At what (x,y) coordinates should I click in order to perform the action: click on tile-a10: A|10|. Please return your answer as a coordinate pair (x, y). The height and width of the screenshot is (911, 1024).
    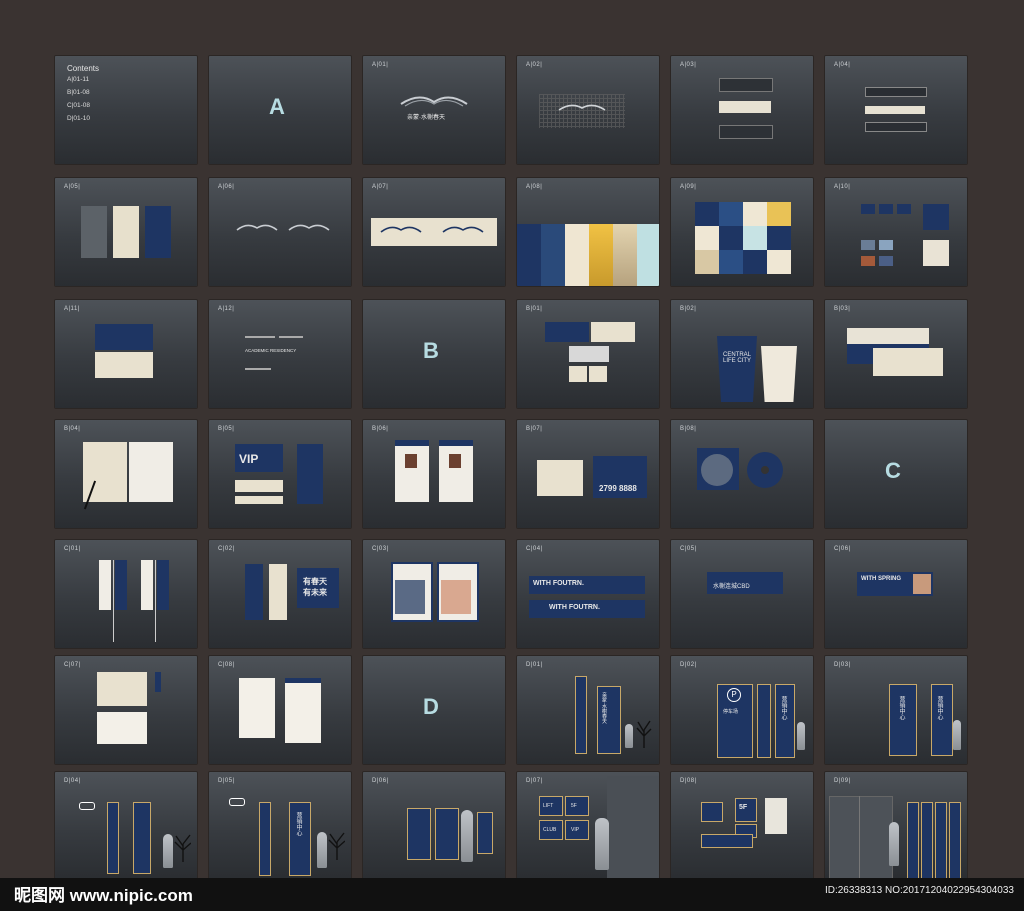
    Looking at the image, I should click on (896, 232).